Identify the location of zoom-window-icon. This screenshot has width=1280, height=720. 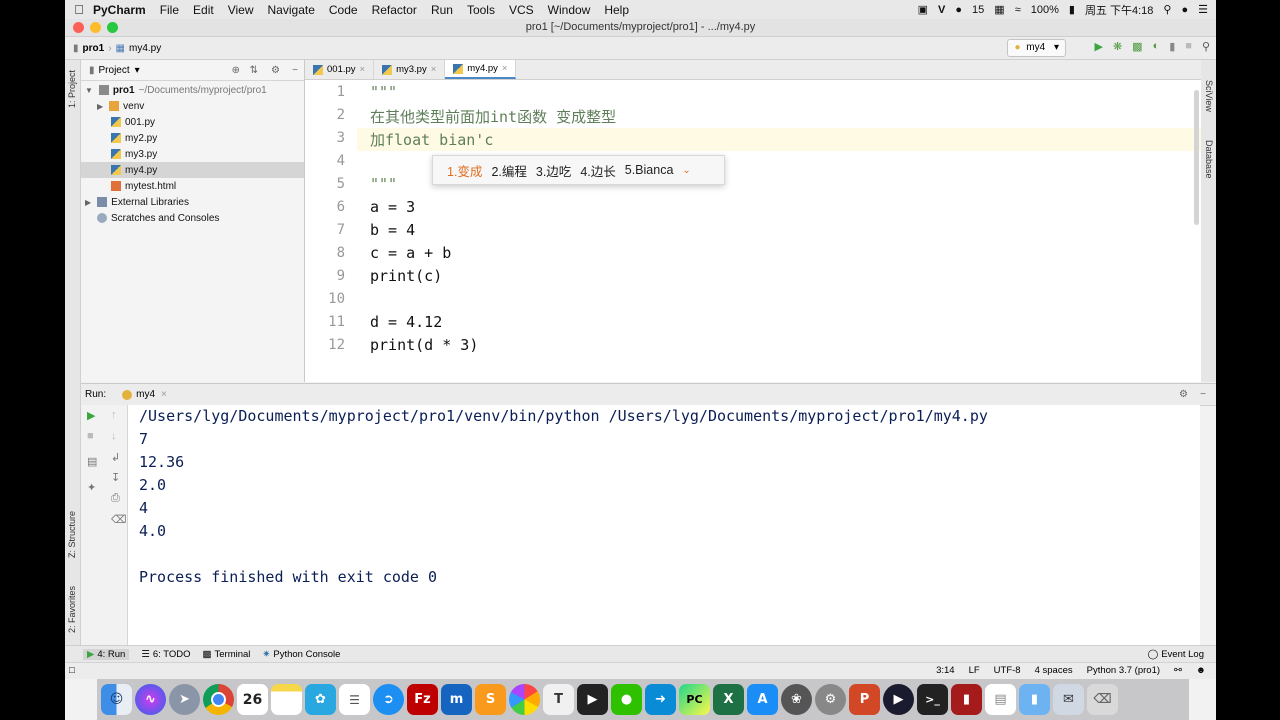
(112, 27).